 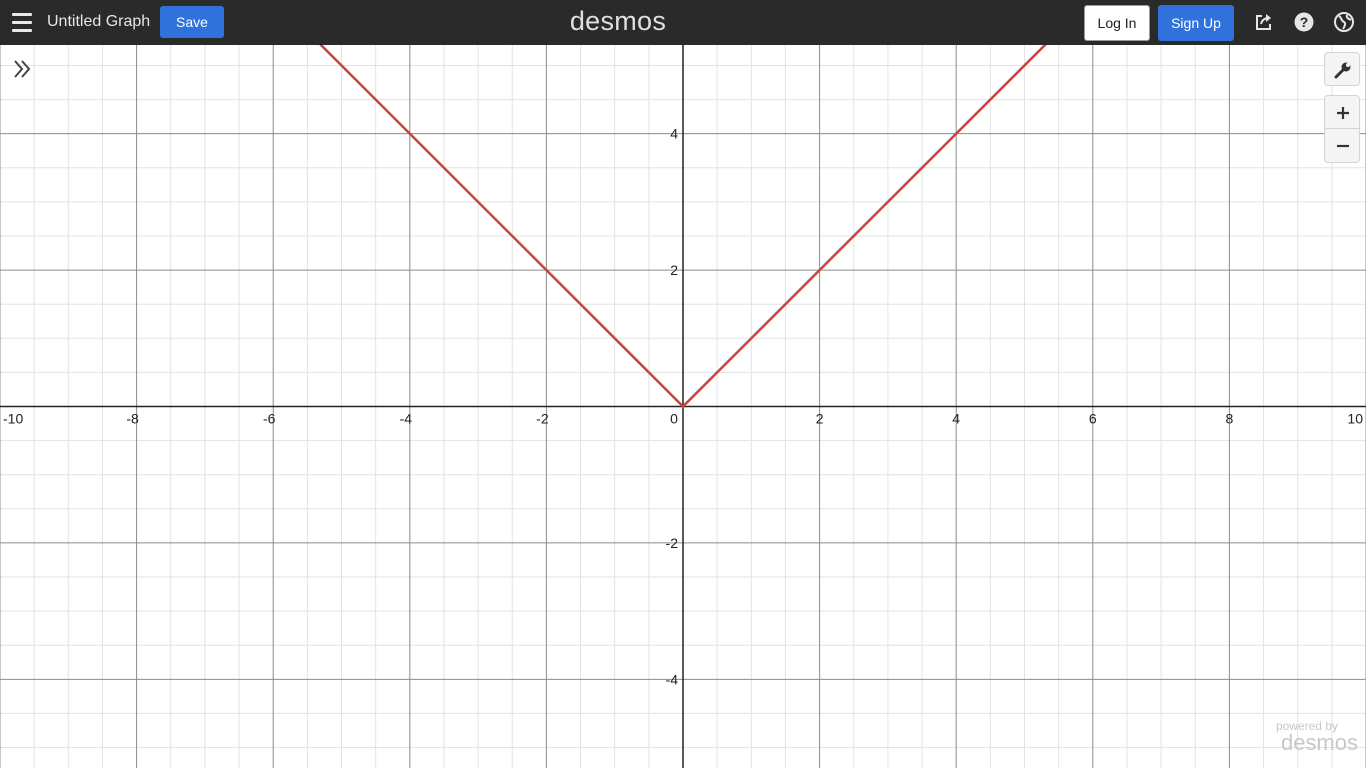 What do you see at coordinates (674, 419) in the screenshot?
I see `x-tick-label: 0` at bounding box center [674, 419].